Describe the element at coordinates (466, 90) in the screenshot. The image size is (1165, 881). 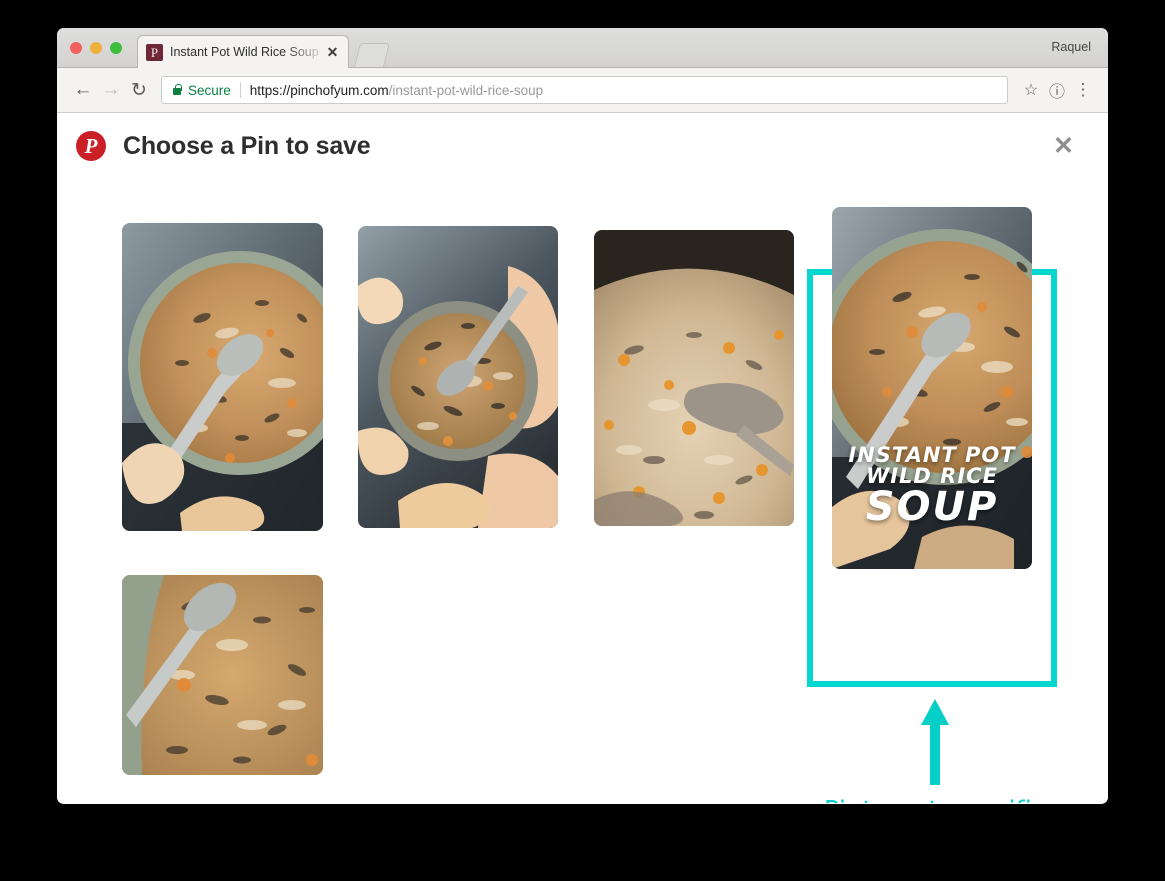
I see `url-path: /instant-pot-wild-rice-soup` at that location.